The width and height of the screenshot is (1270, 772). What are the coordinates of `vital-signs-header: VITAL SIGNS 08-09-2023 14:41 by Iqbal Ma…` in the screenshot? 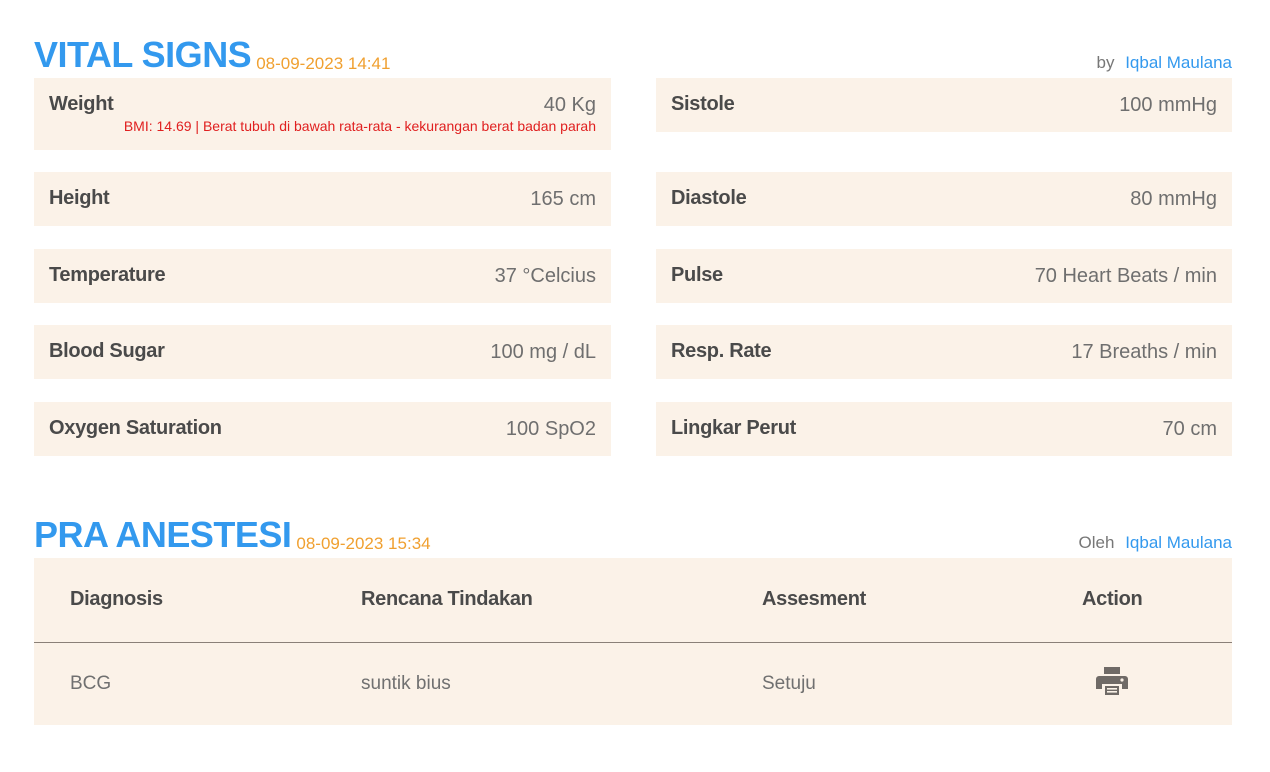 It's located at (633, 36).